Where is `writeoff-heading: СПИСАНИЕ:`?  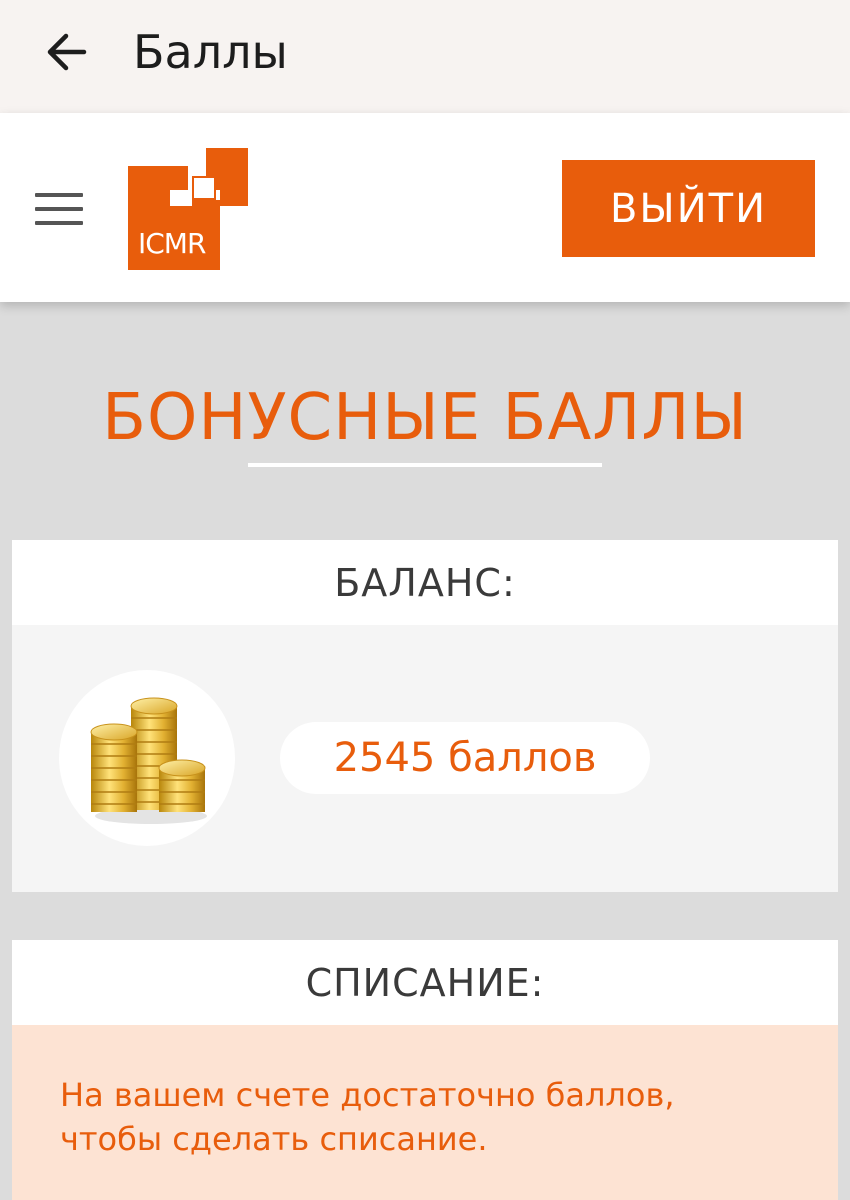 writeoff-heading: СПИСАНИЕ: is located at coordinates (425, 982).